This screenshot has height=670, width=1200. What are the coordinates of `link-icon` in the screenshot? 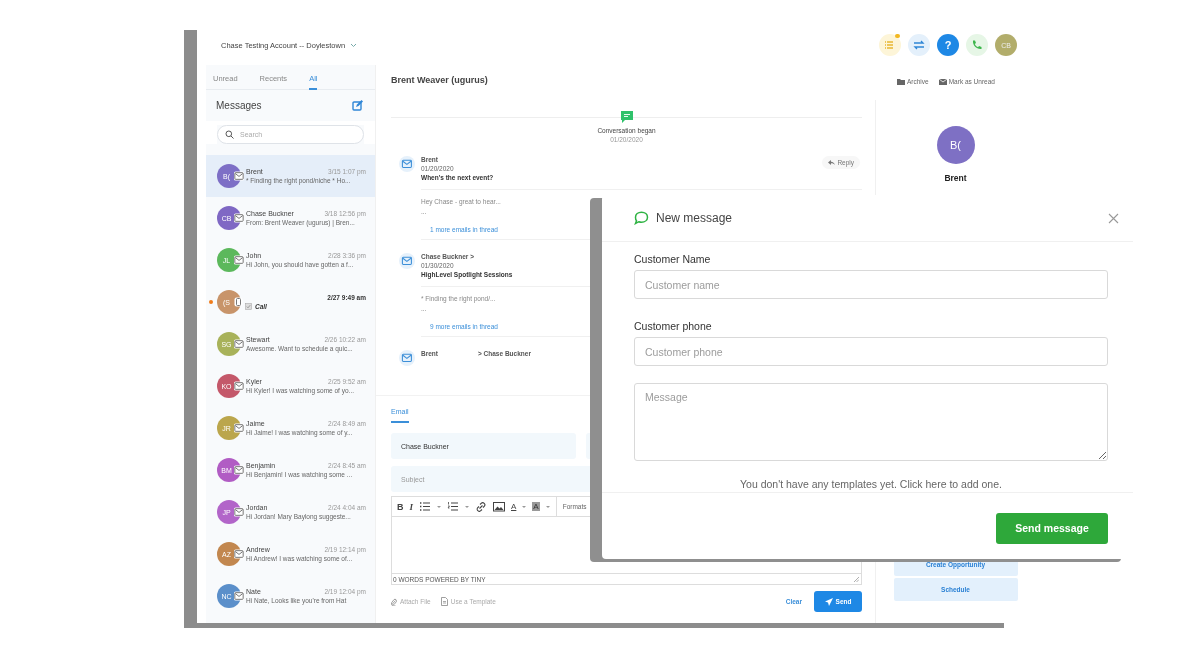 It's located at (481, 506).